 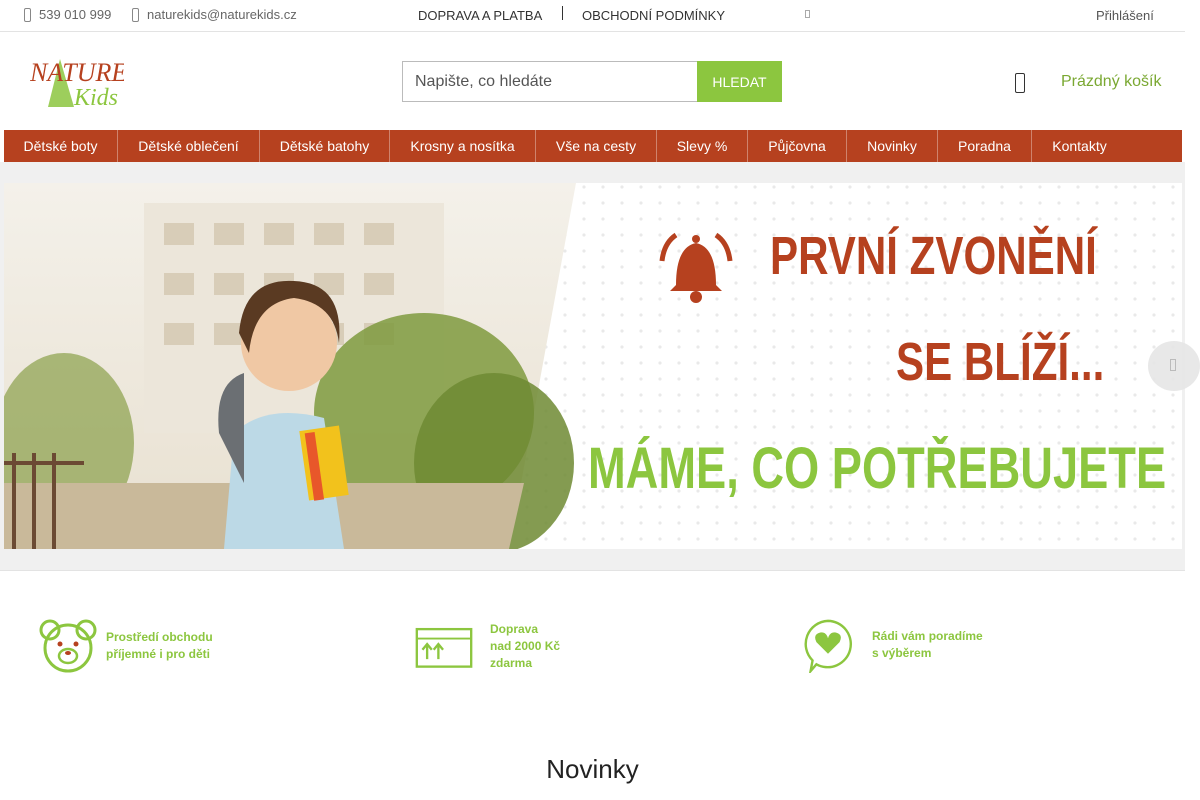 What do you see at coordinates (77, 72) in the screenshot?
I see `svg-text: NATURE` at bounding box center [77, 72].